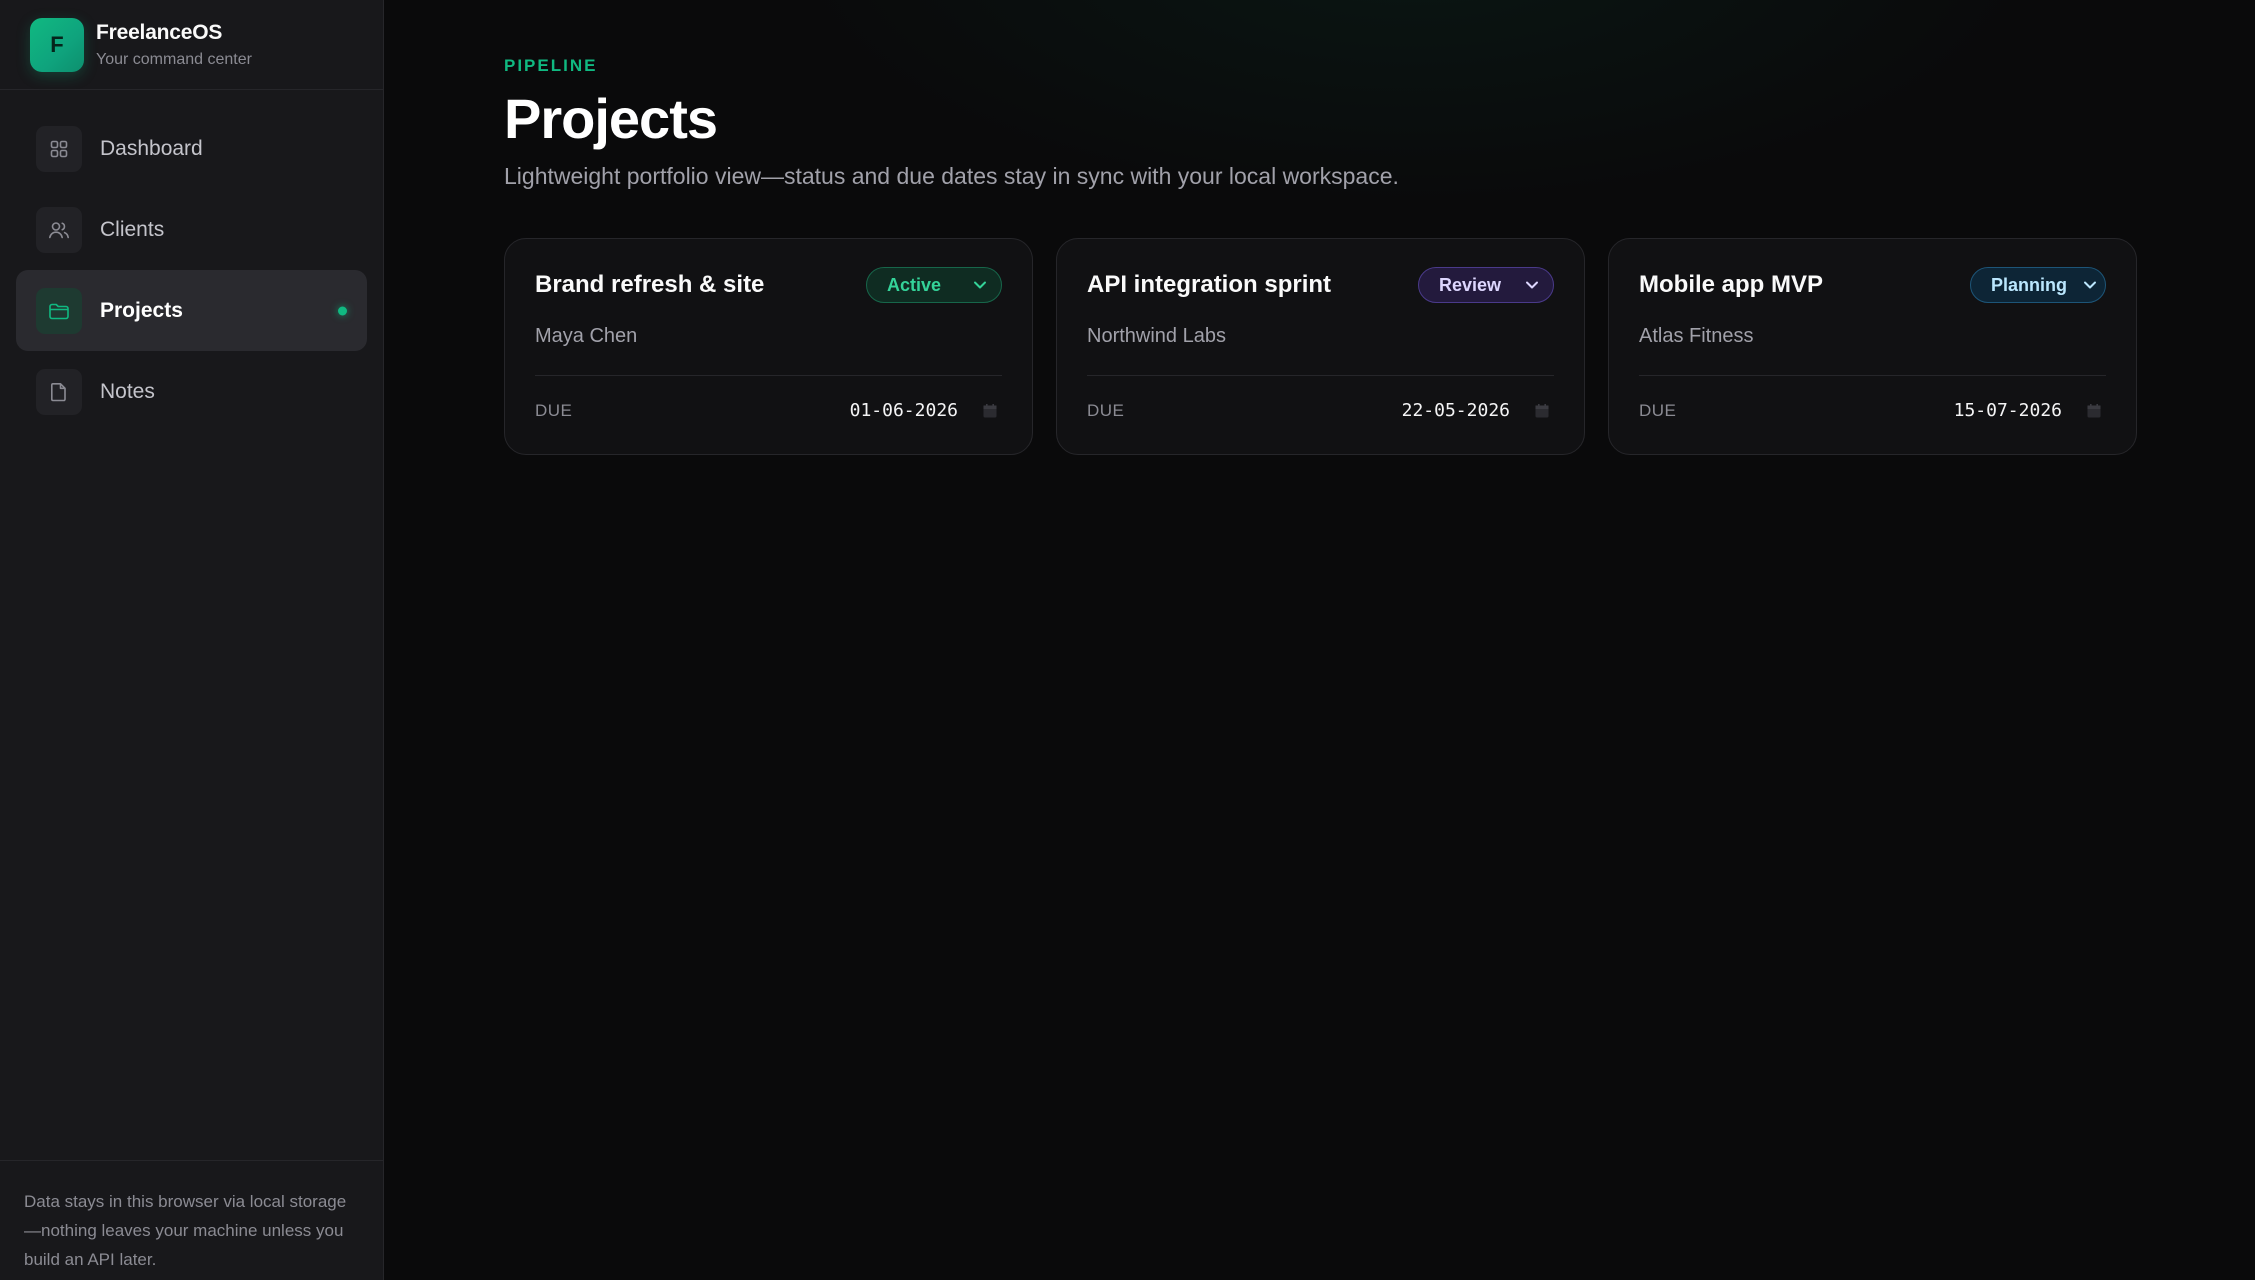 This screenshot has height=1280, width=2255. I want to click on card-header: Brand refresh & site Active, so click(768, 285).